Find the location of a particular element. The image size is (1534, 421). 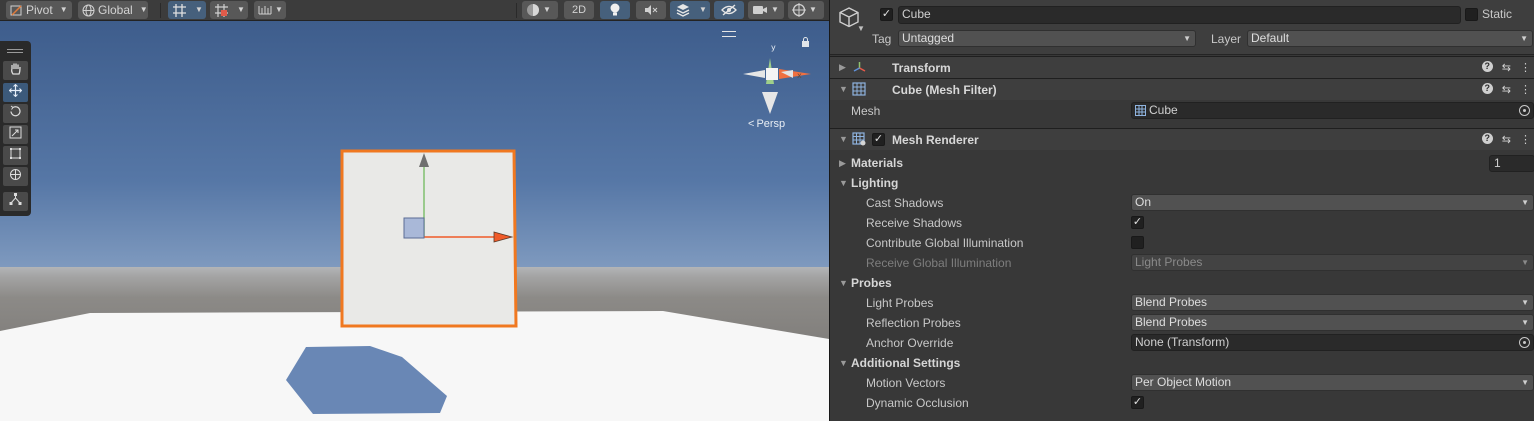

rect-tool-button is located at coordinates (15, 155).